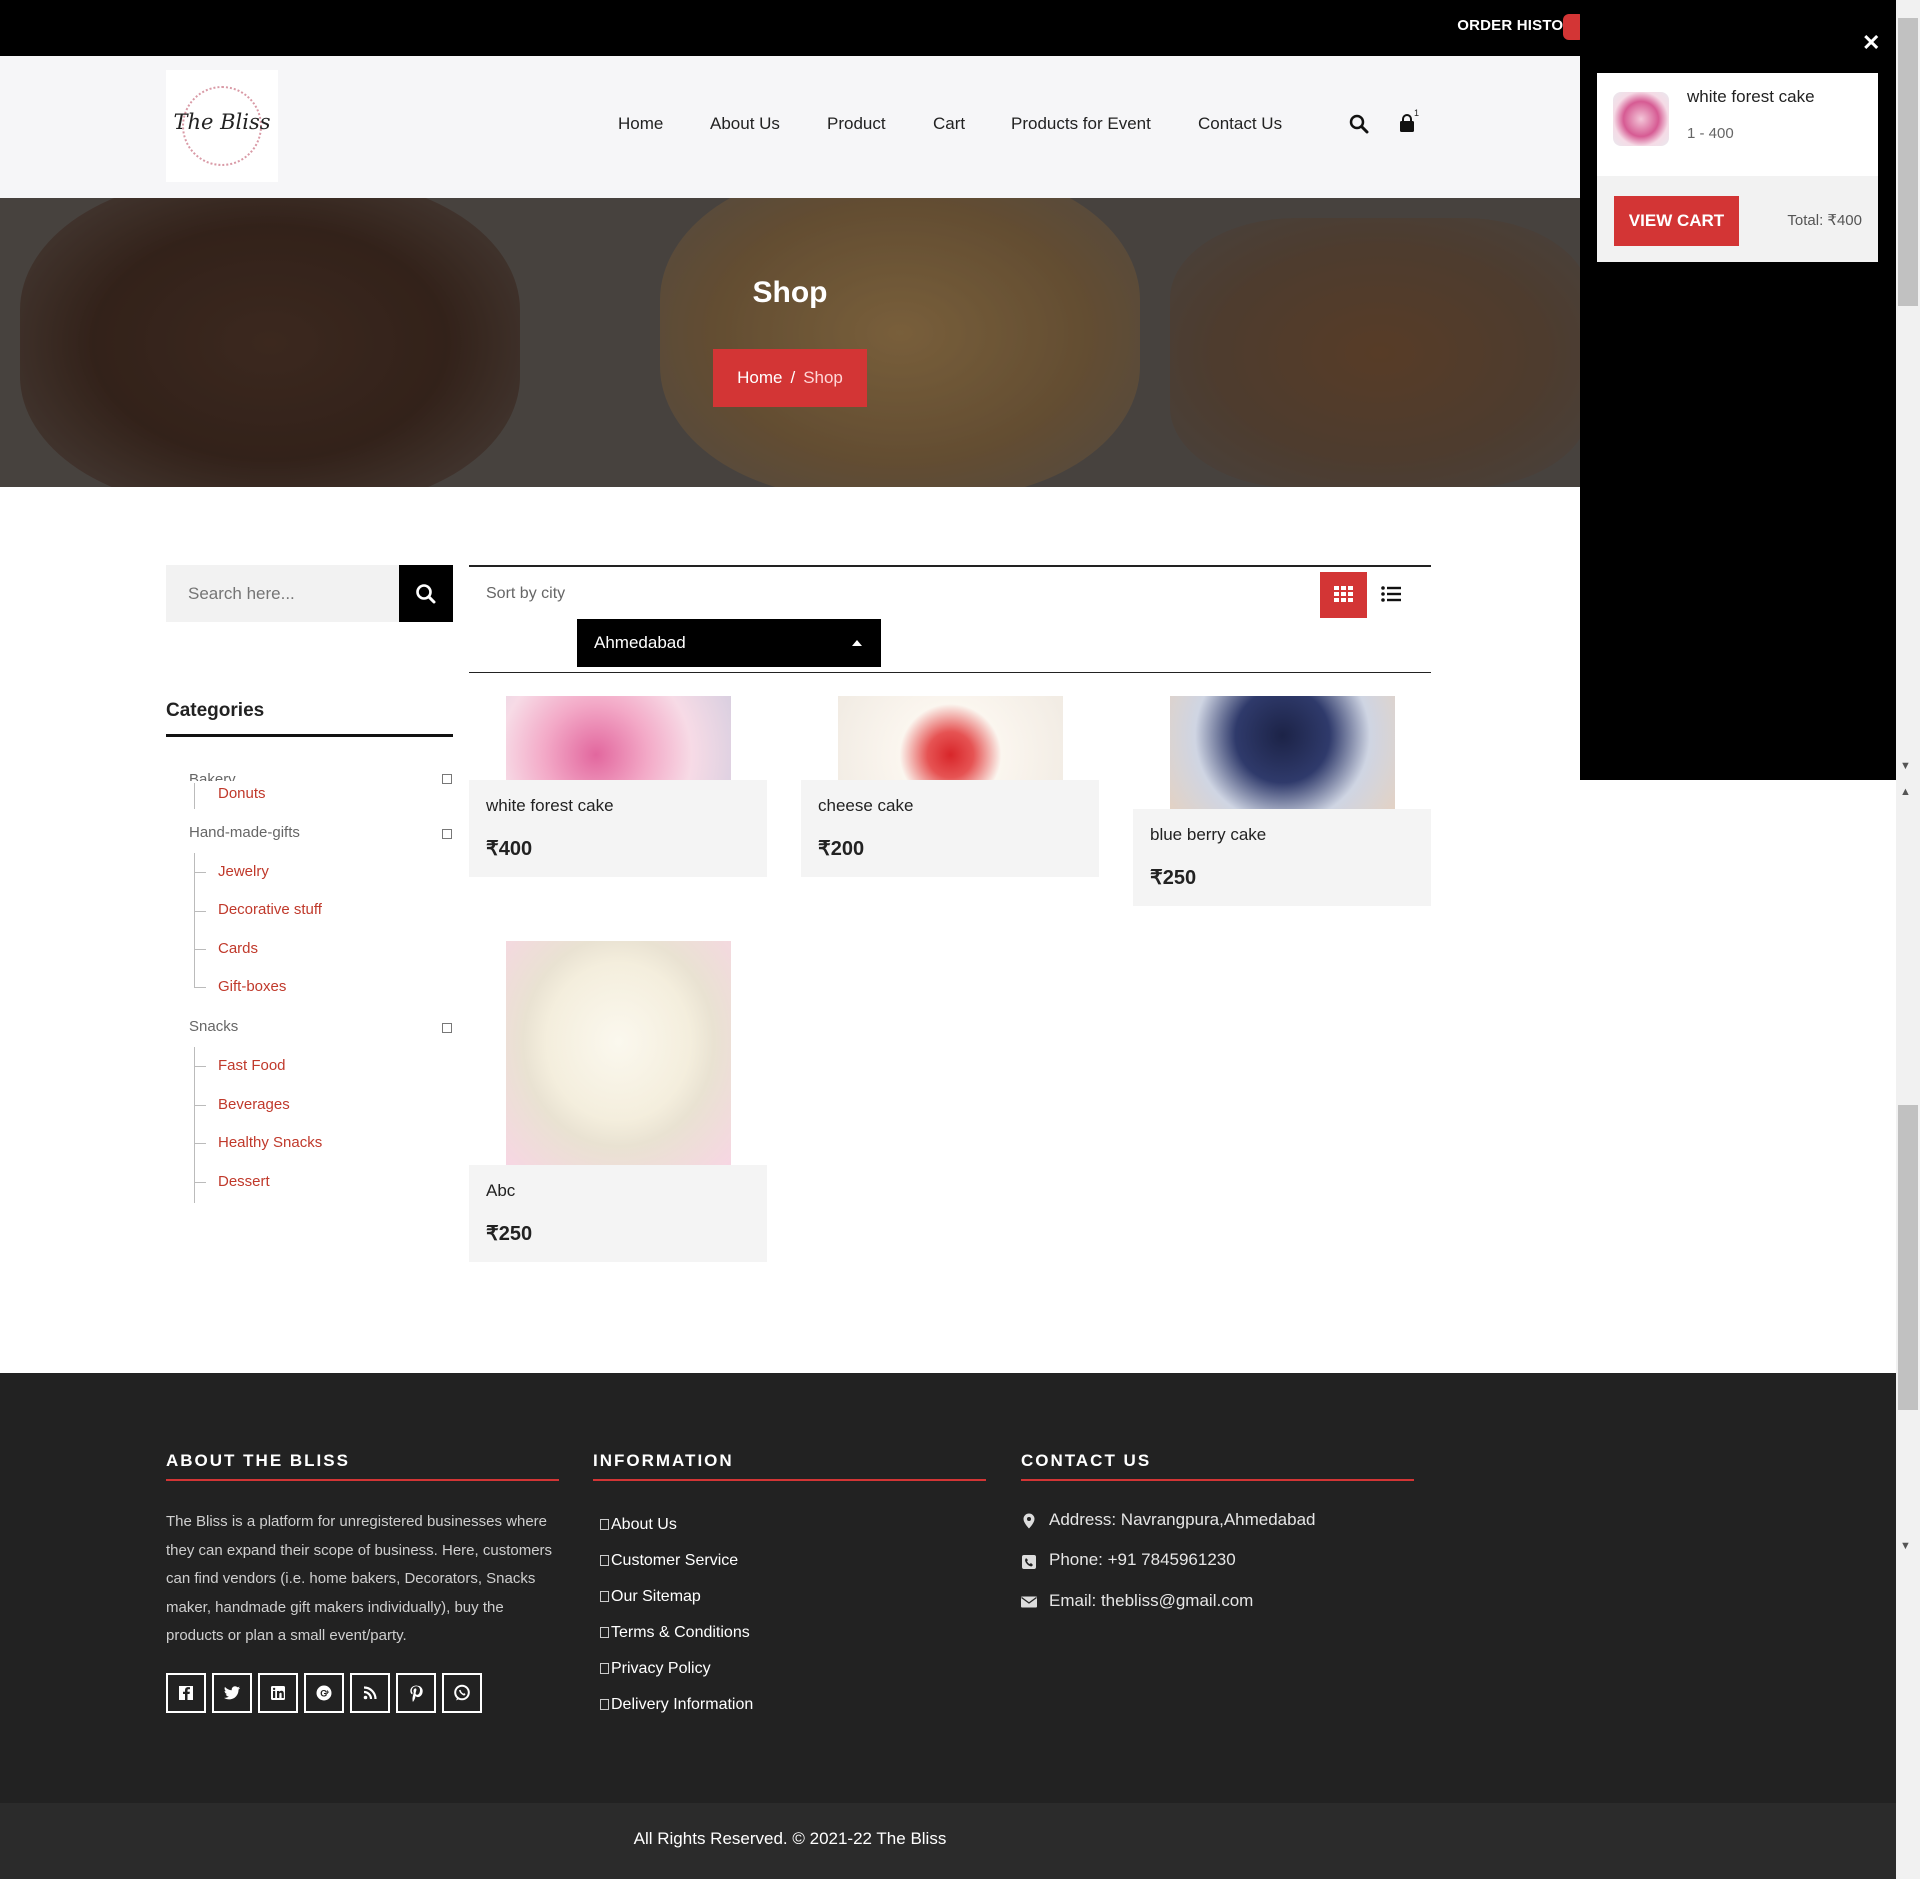 Image resolution: width=1920 pixels, height=1879 pixels. What do you see at coordinates (618, 1053) in the screenshot?
I see `product-image-abc` at bounding box center [618, 1053].